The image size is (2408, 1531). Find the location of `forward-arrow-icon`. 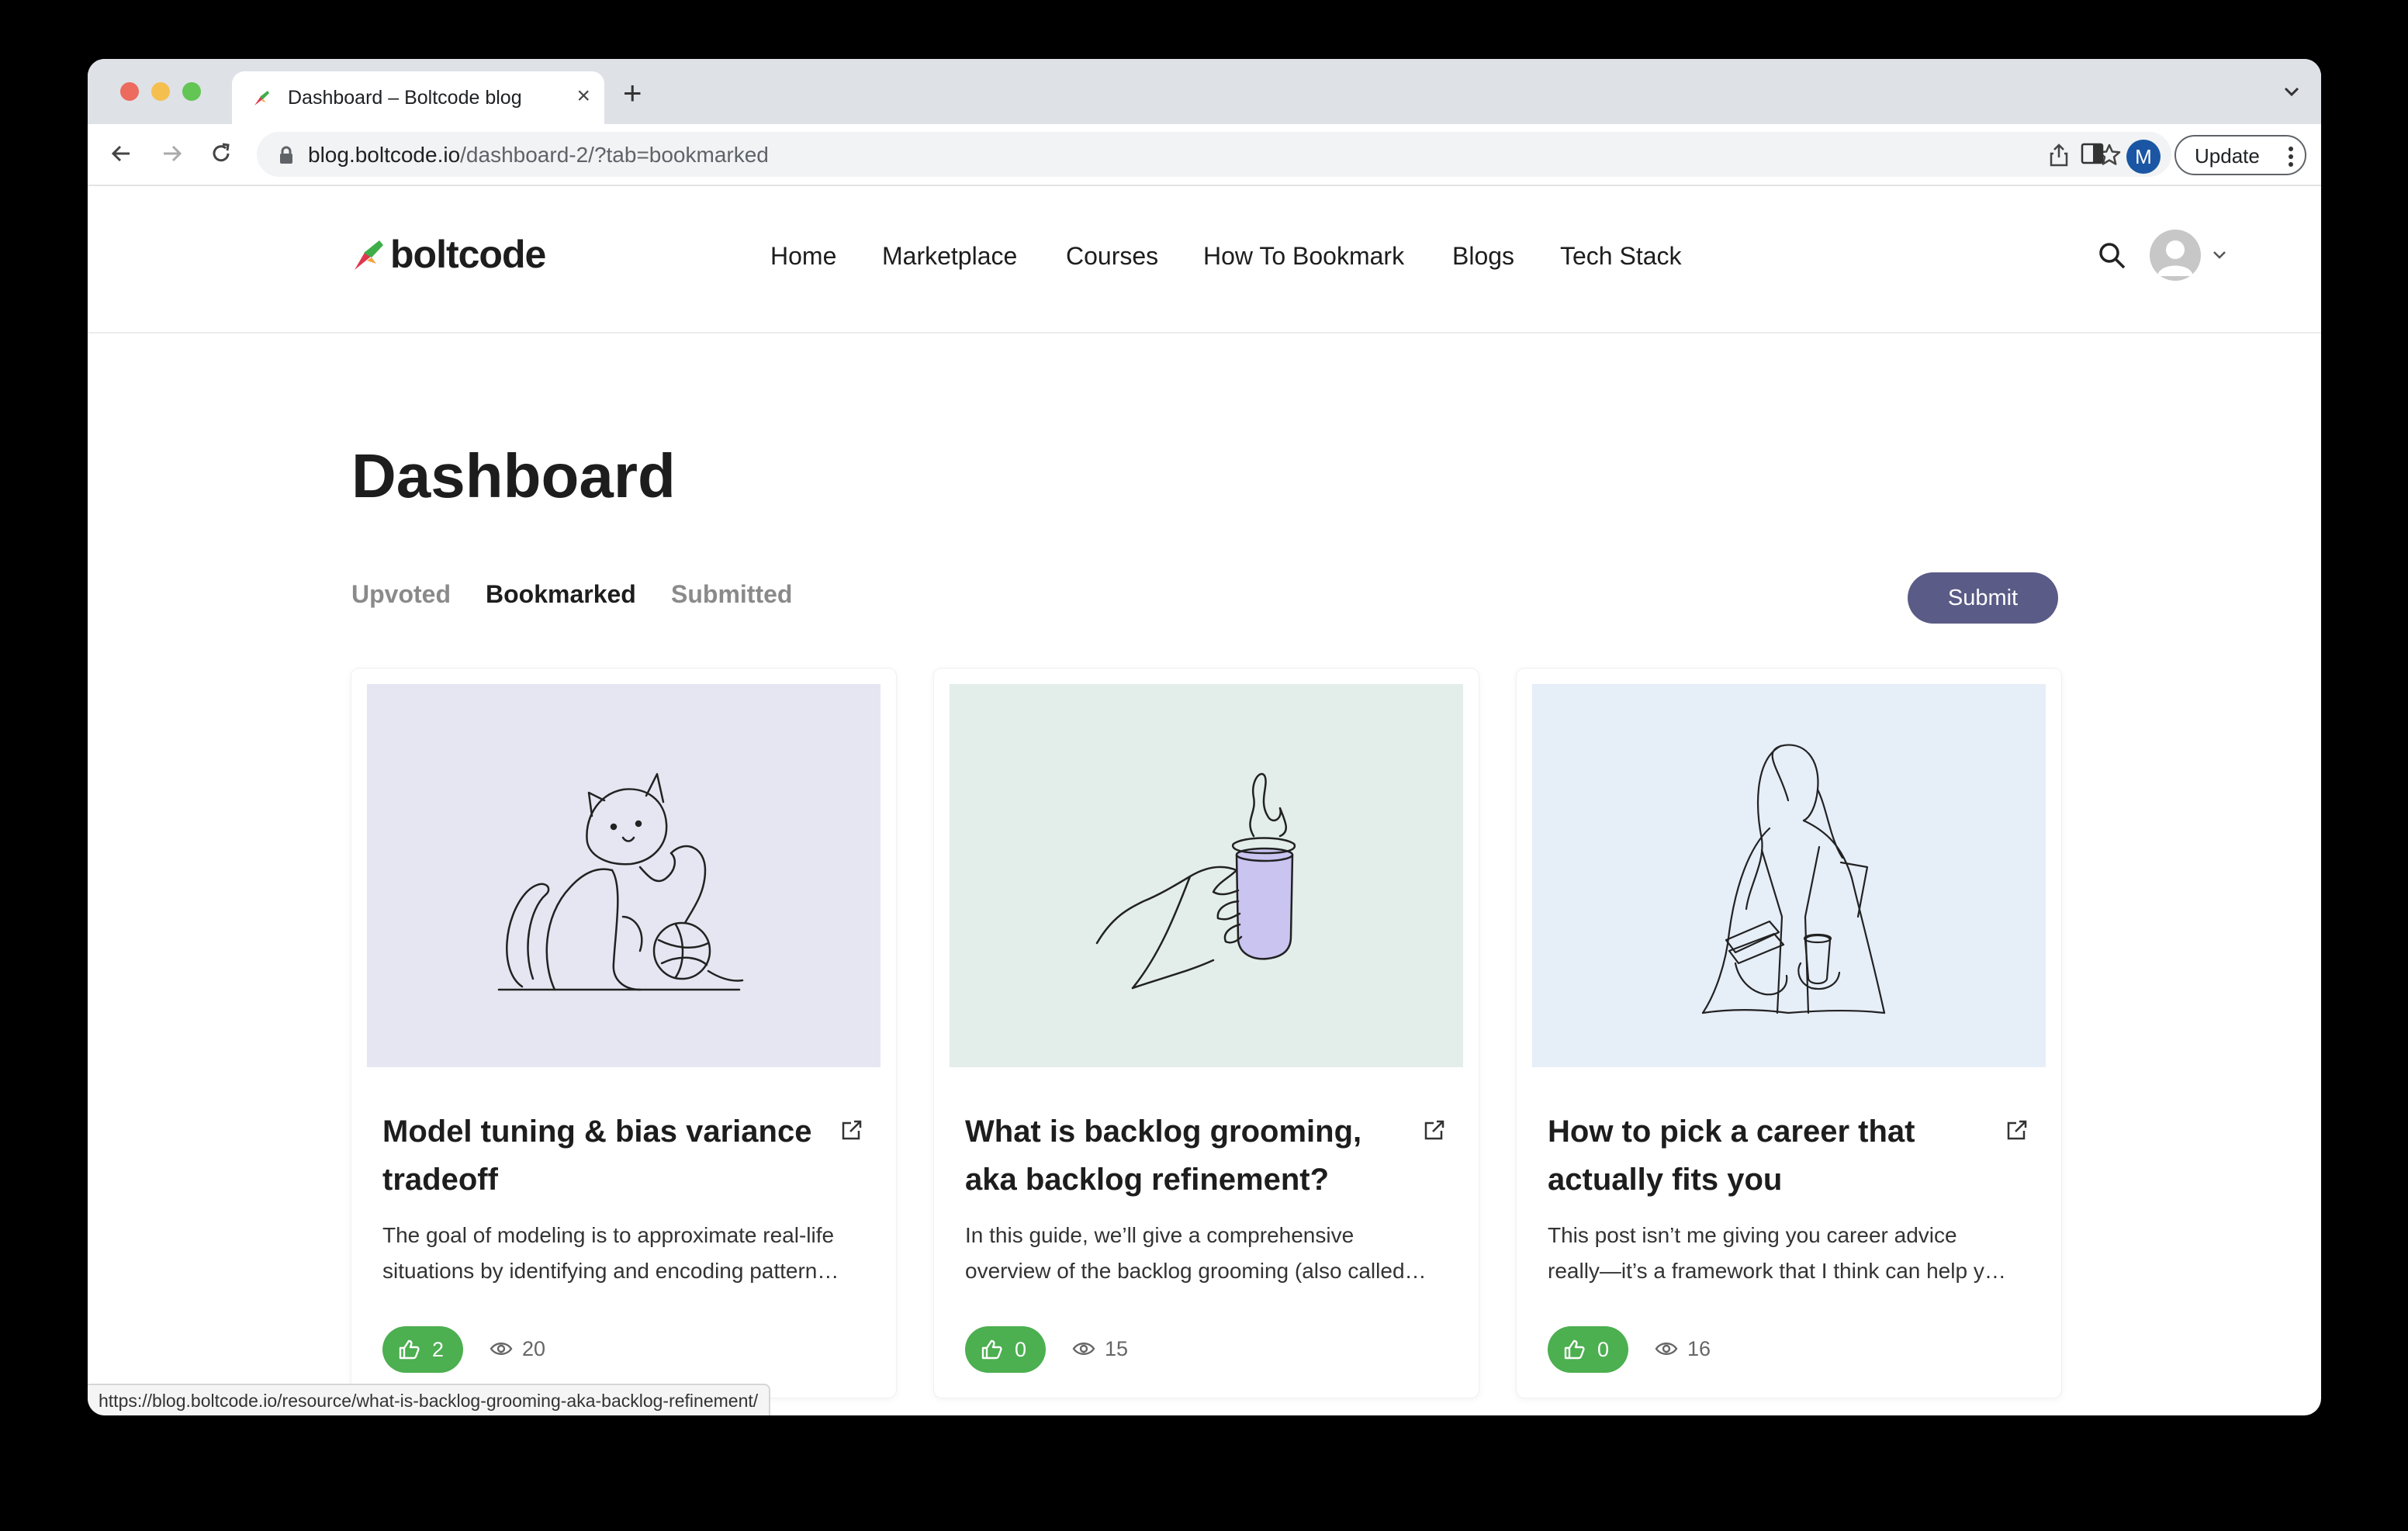

forward-arrow-icon is located at coordinates (171, 153).